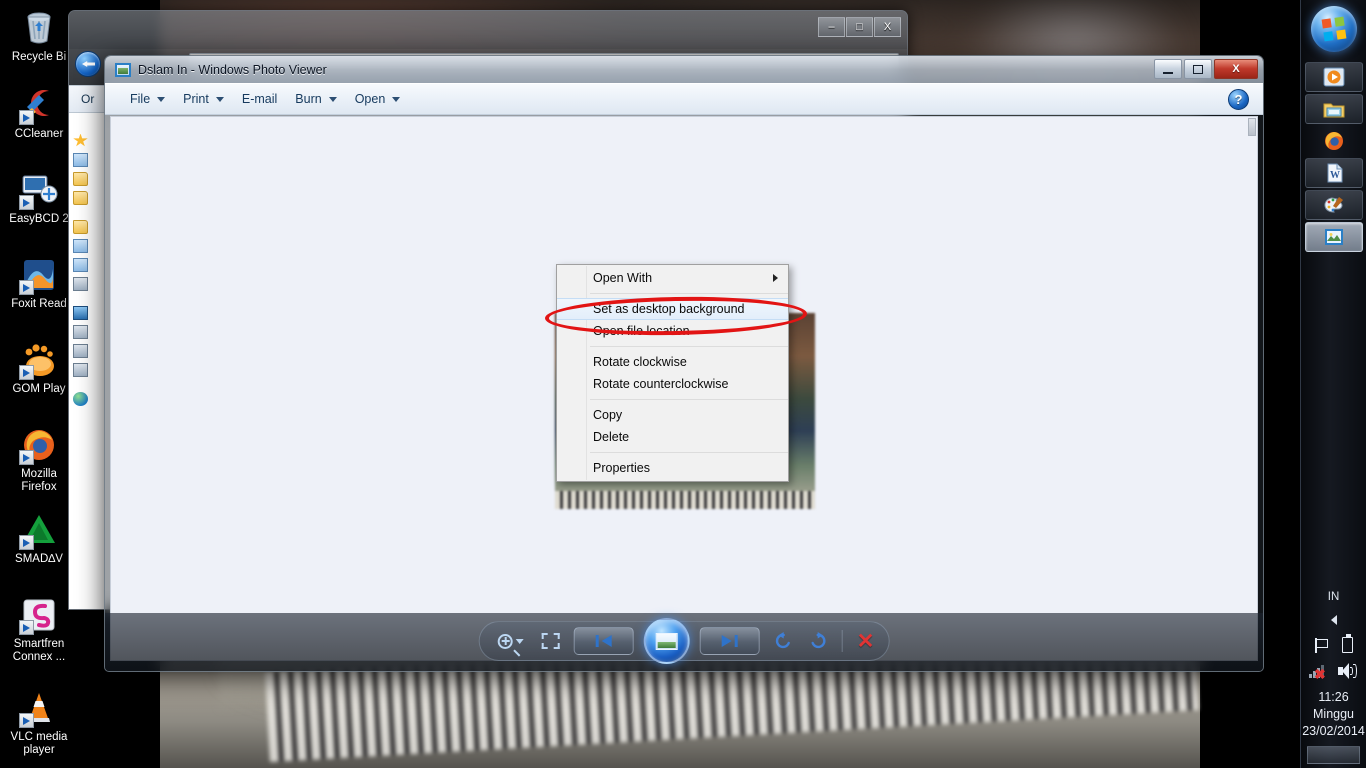  What do you see at coordinates (1347, 643) in the screenshot?
I see `battery-icon` at bounding box center [1347, 643].